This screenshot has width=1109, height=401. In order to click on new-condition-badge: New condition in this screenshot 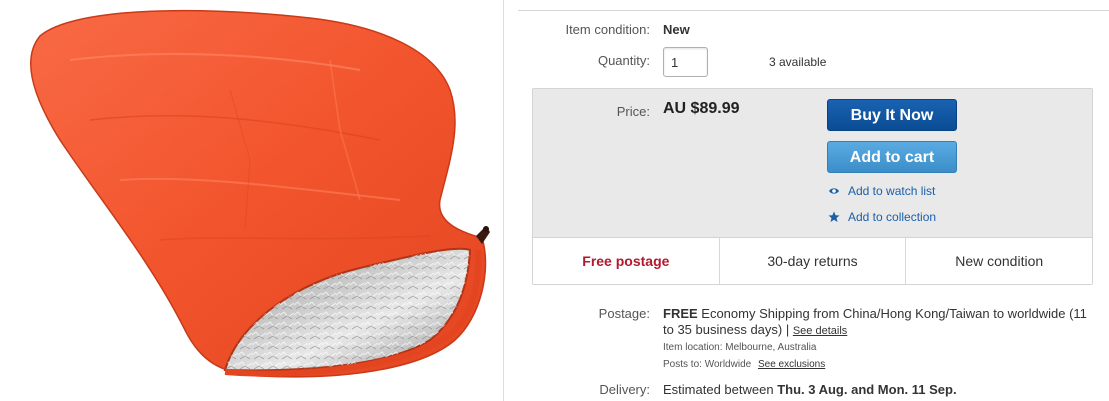, I will do `click(999, 261)`.